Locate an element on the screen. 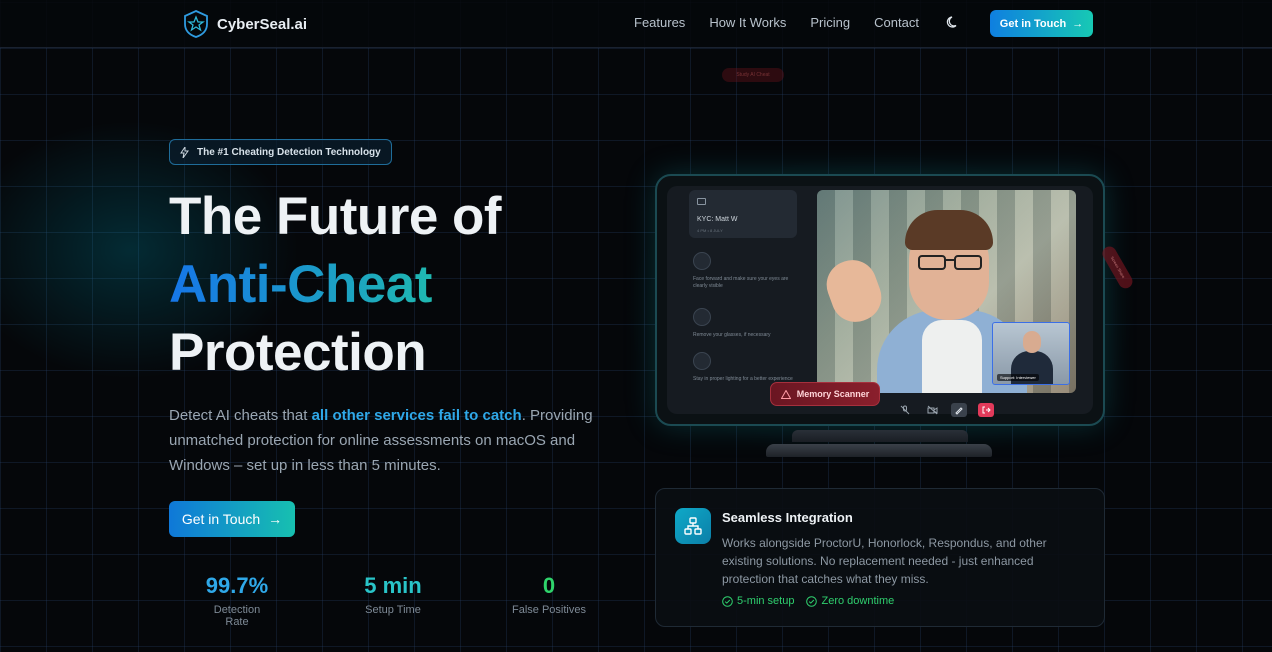 The image size is (1272, 652). leave-call-icon is located at coordinates (986, 410).